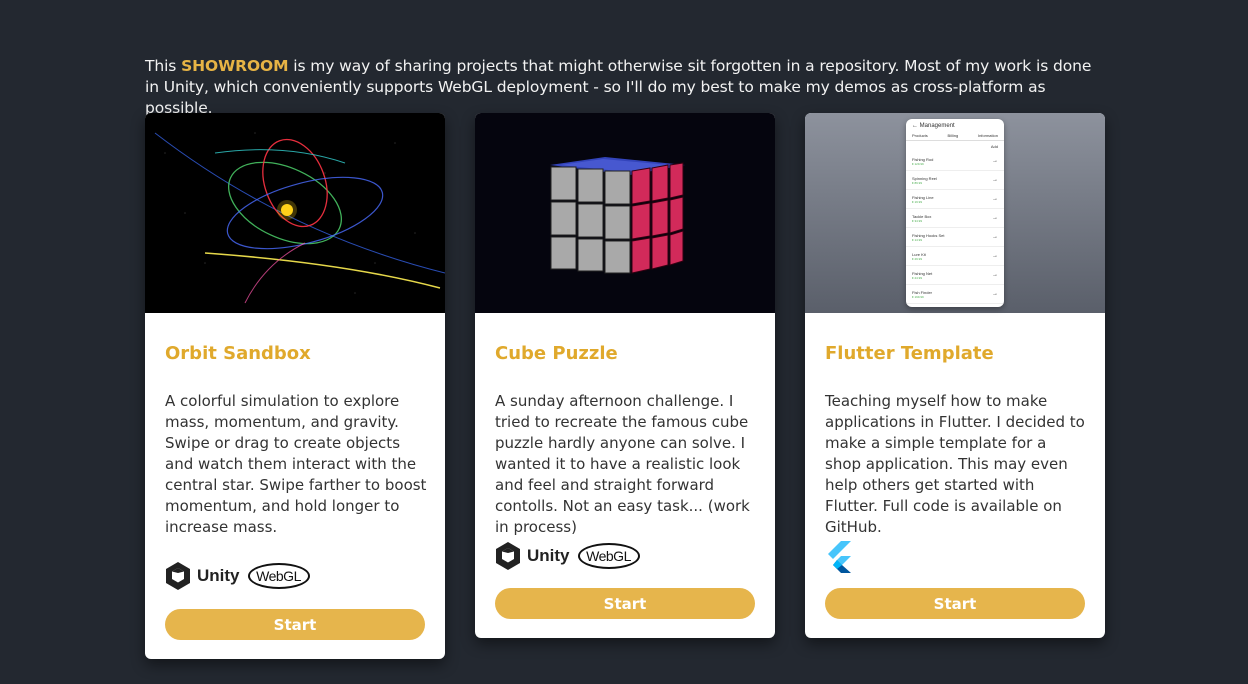 The width and height of the screenshot is (1248, 684). I want to click on showroom-highlight: SHOWROOM, so click(235, 66).